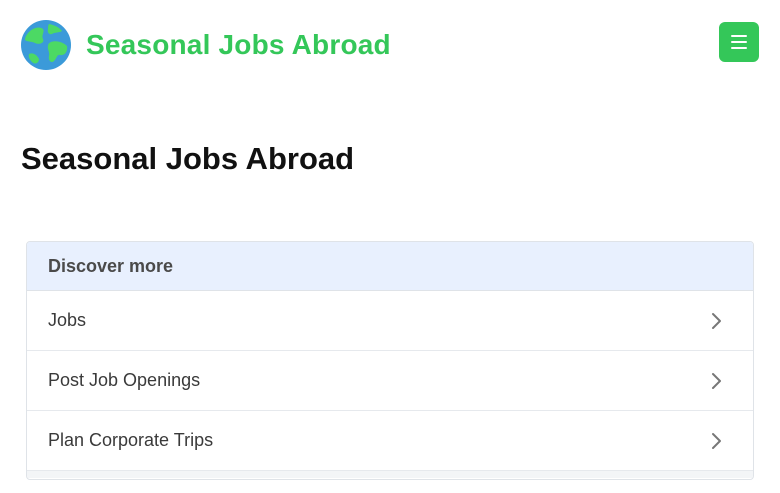 The height and width of the screenshot is (493, 780). What do you see at coordinates (390, 381) in the screenshot?
I see `discover-item-post-job-openings: Post Job Openings` at bounding box center [390, 381].